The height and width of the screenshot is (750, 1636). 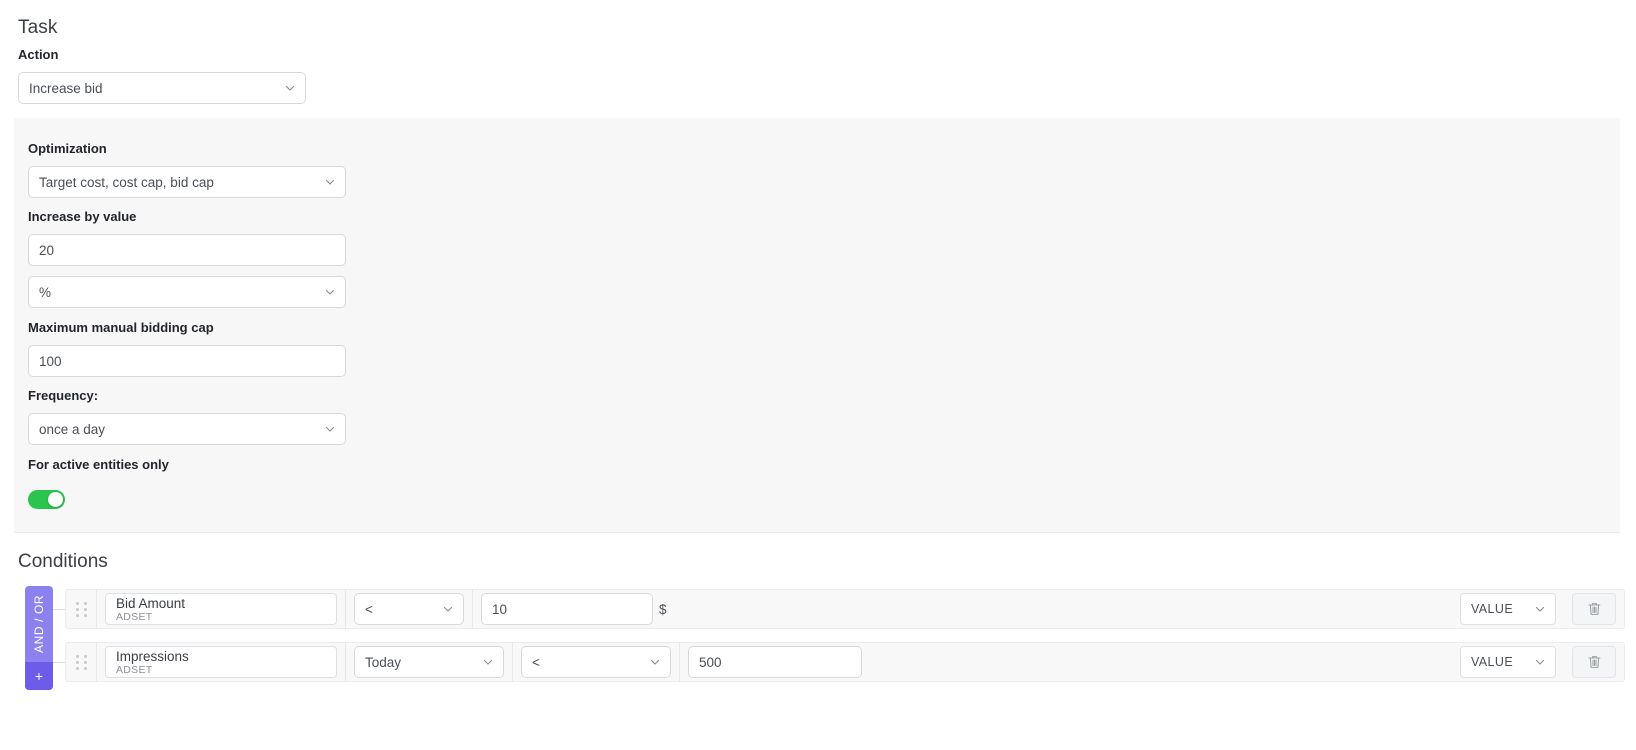 I want to click on maximum-manual-bidding-cap-text: 100, so click(x=50, y=361).